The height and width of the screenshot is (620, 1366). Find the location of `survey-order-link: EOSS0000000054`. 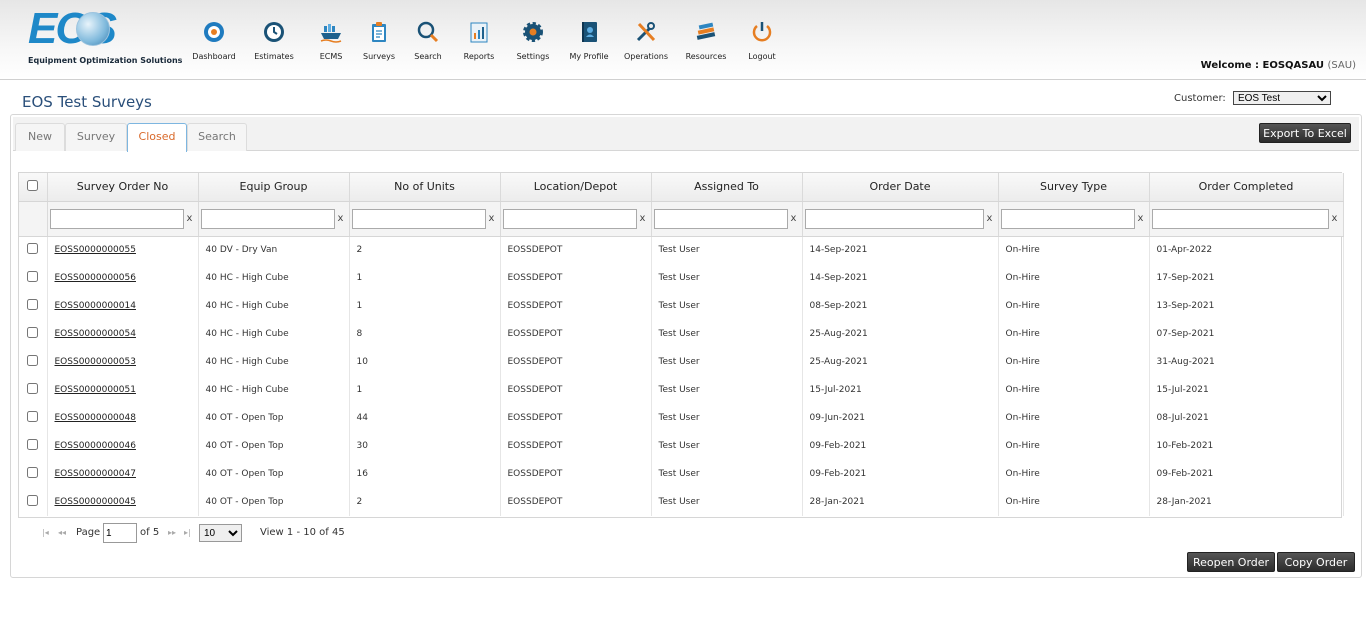

survey-order-link: EOSS0000000054 is located at coordinates (95, 334).